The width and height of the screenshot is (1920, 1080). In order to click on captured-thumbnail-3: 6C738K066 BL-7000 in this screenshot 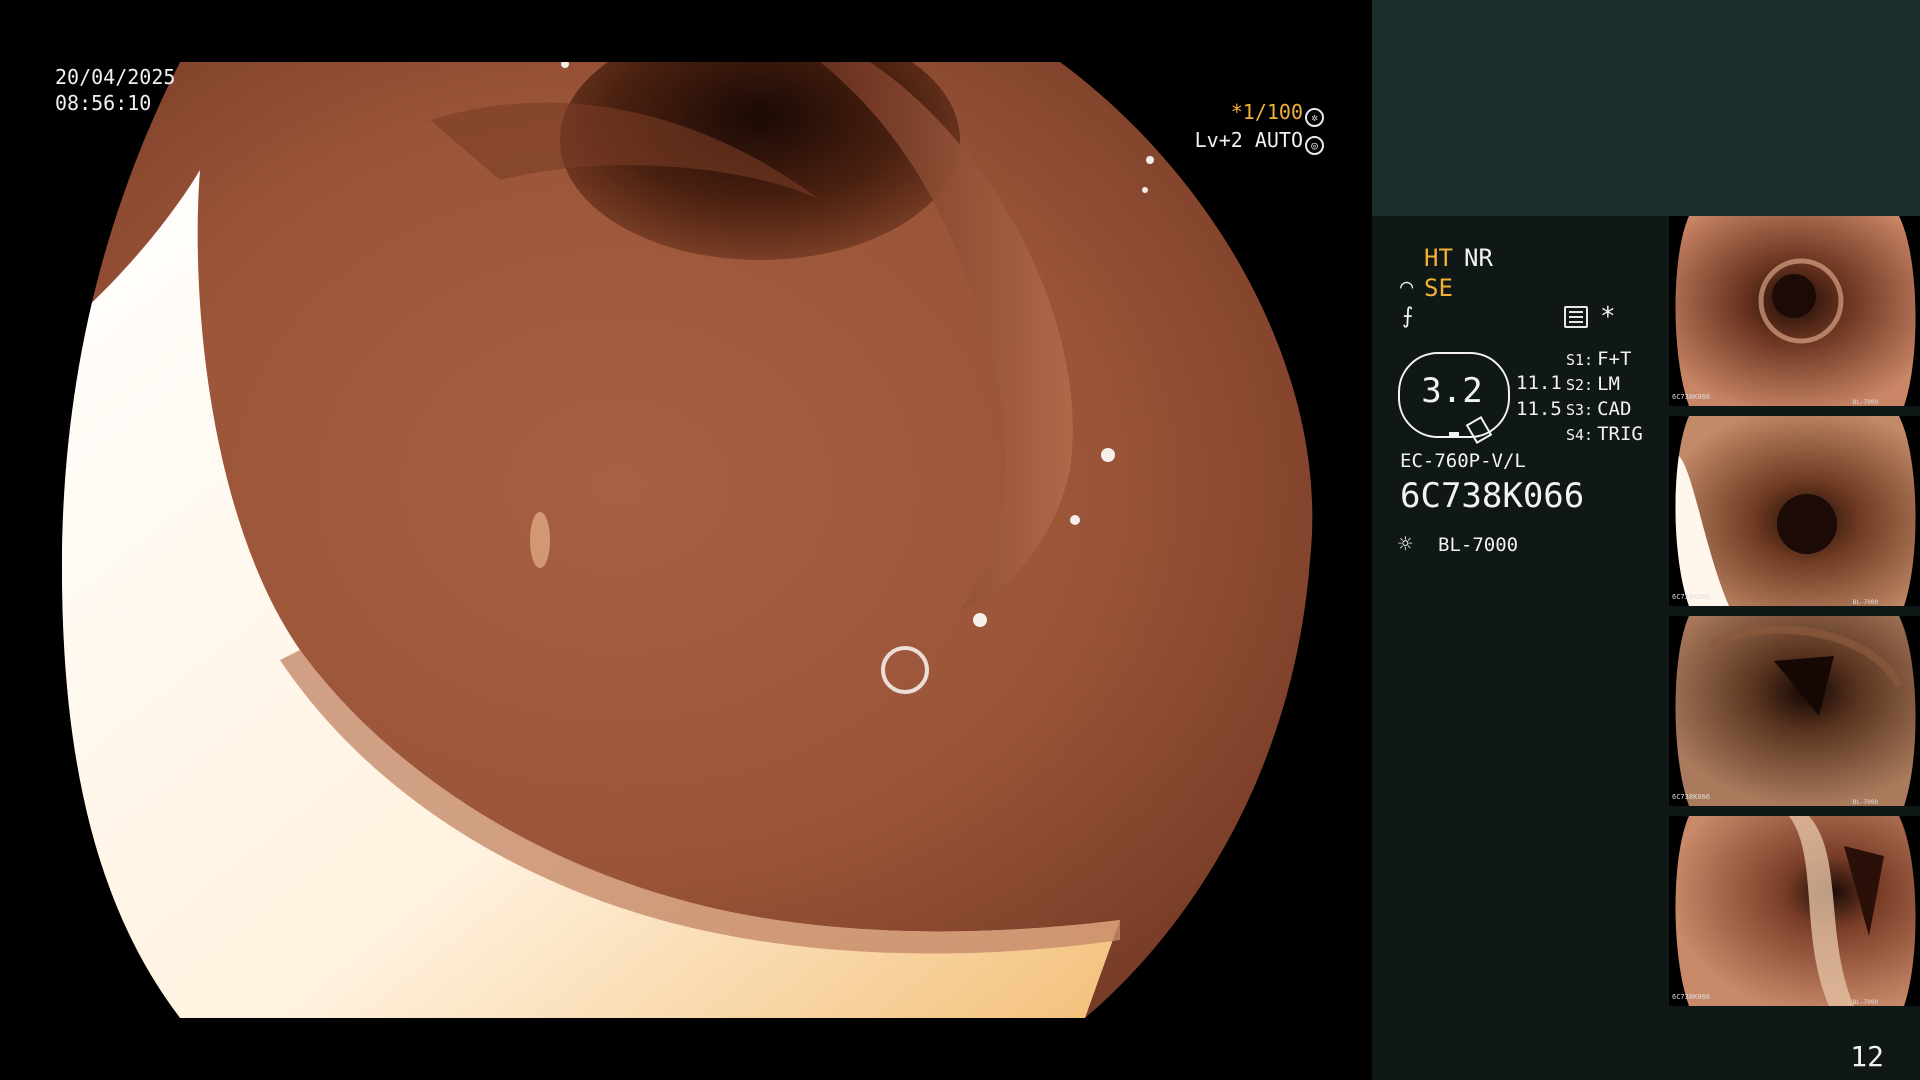, I will do `click(1794, 711)`.